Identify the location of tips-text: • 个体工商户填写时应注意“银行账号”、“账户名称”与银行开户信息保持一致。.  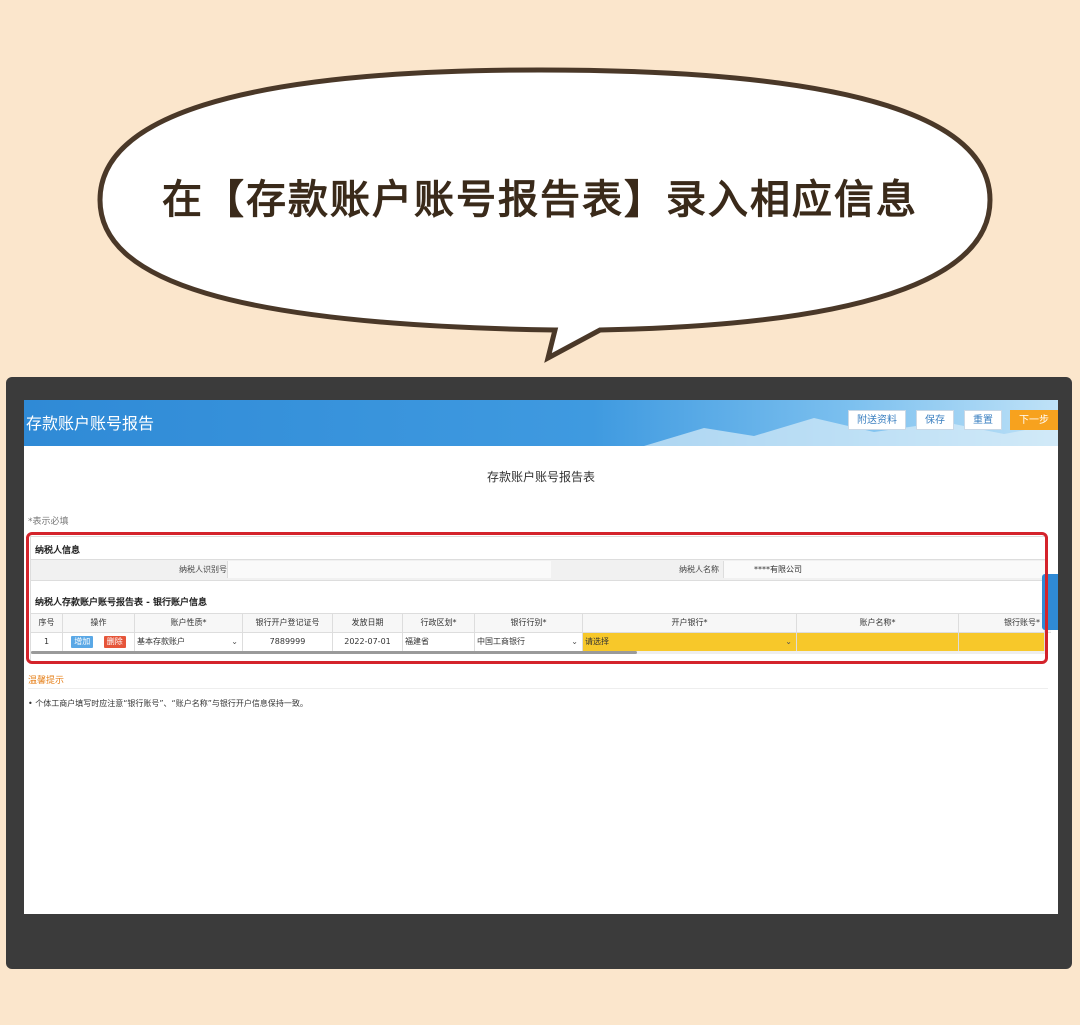
(168, 703).